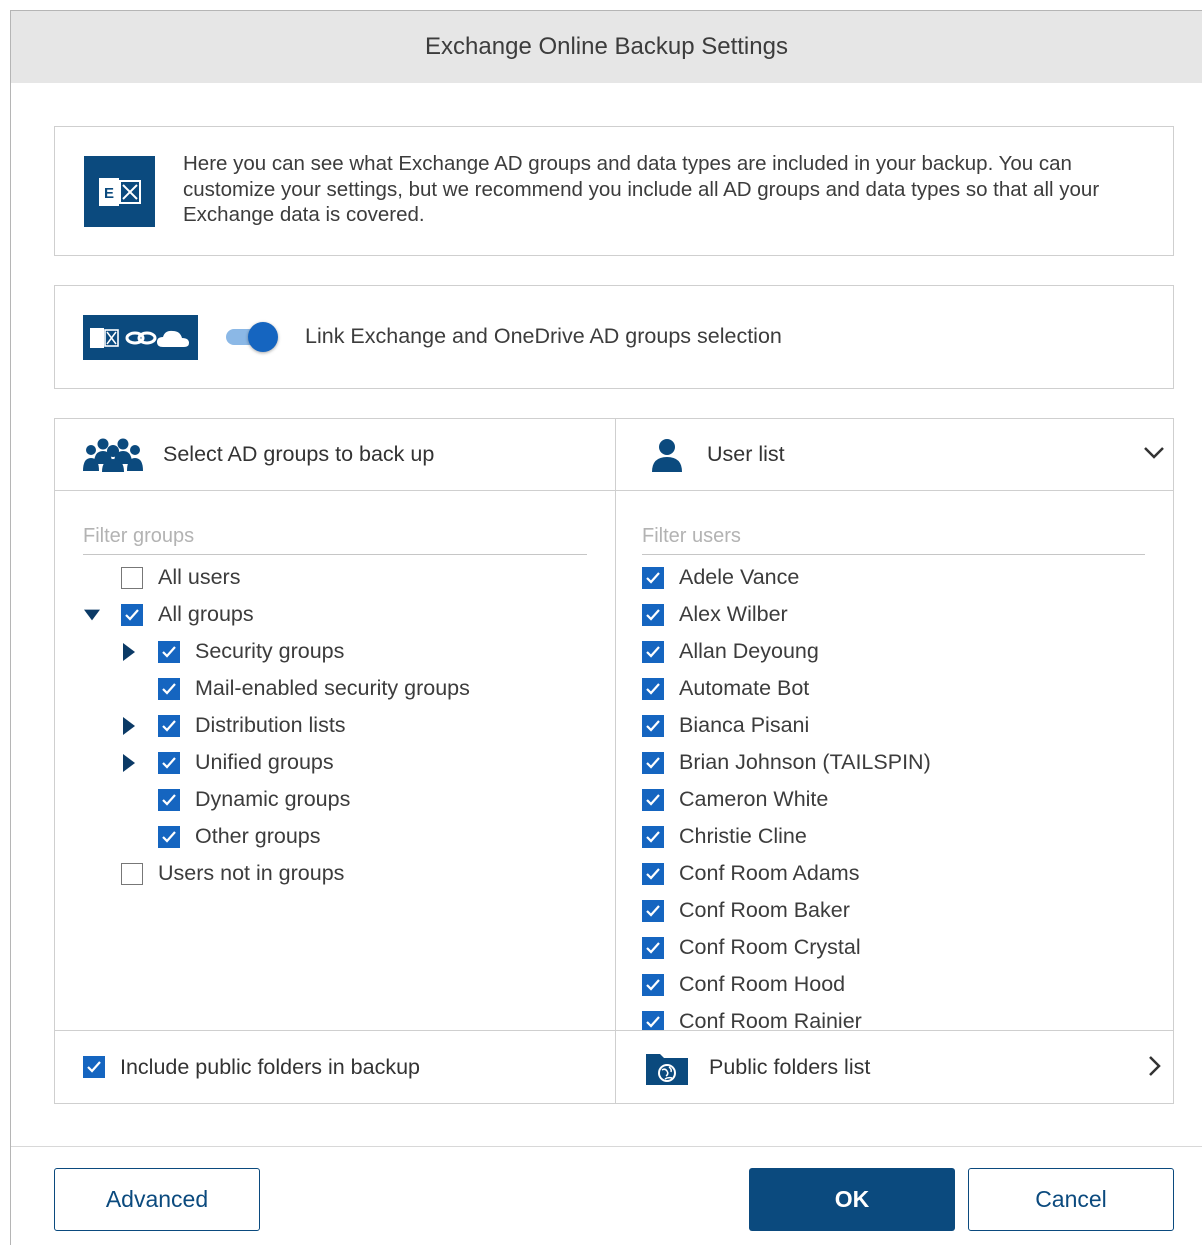  Describe the element at coordinates (1154, 1068) in the screenshot. I see `chevron-right-icon` at that location.